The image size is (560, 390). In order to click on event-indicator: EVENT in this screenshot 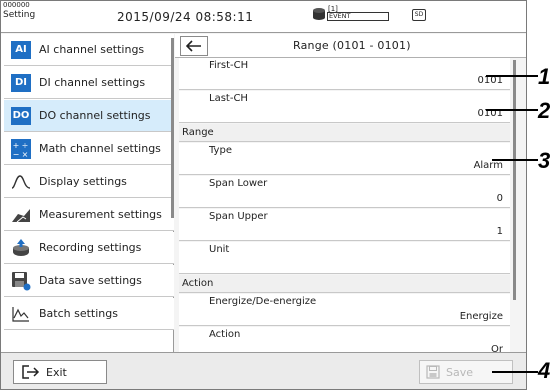, I will do `click(358, 16)`.